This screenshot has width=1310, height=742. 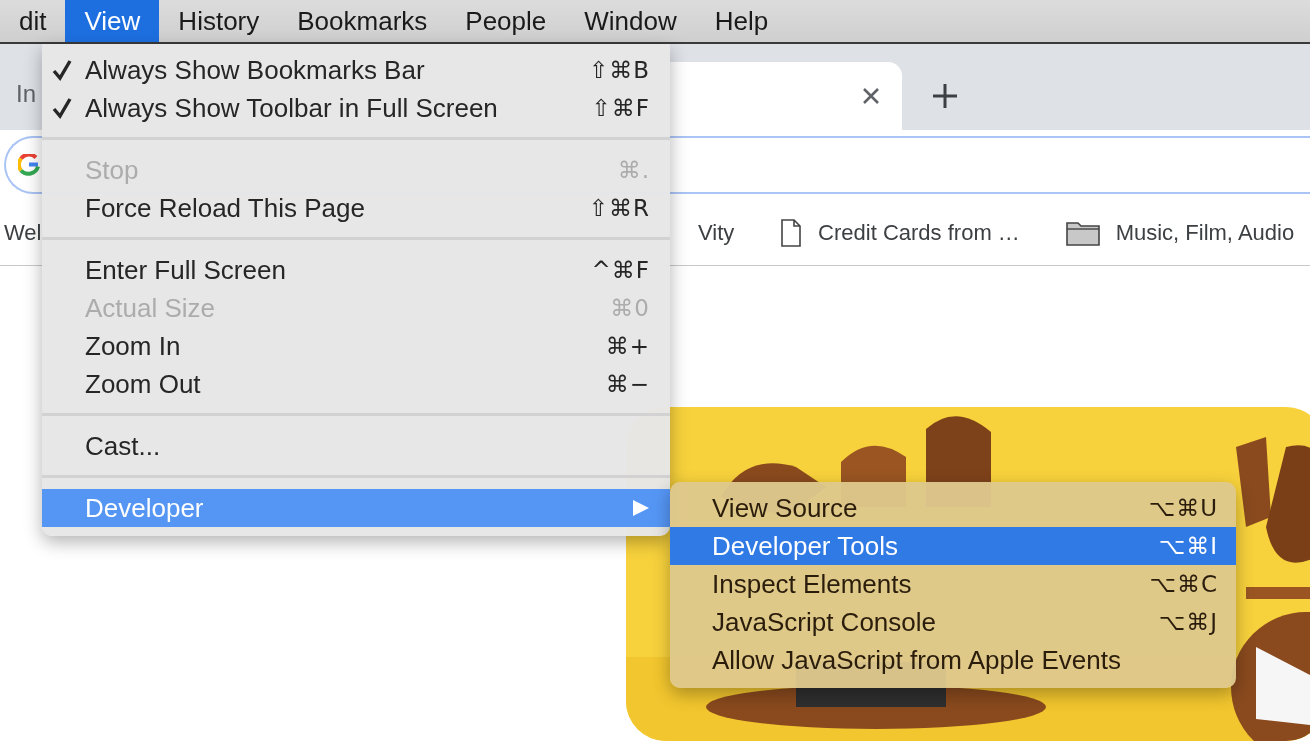 What do you see at coordinates (633, 170) in the screenshot?
I see `keyboard-shortcut: ⌘.` at bounding box center [633, 170].